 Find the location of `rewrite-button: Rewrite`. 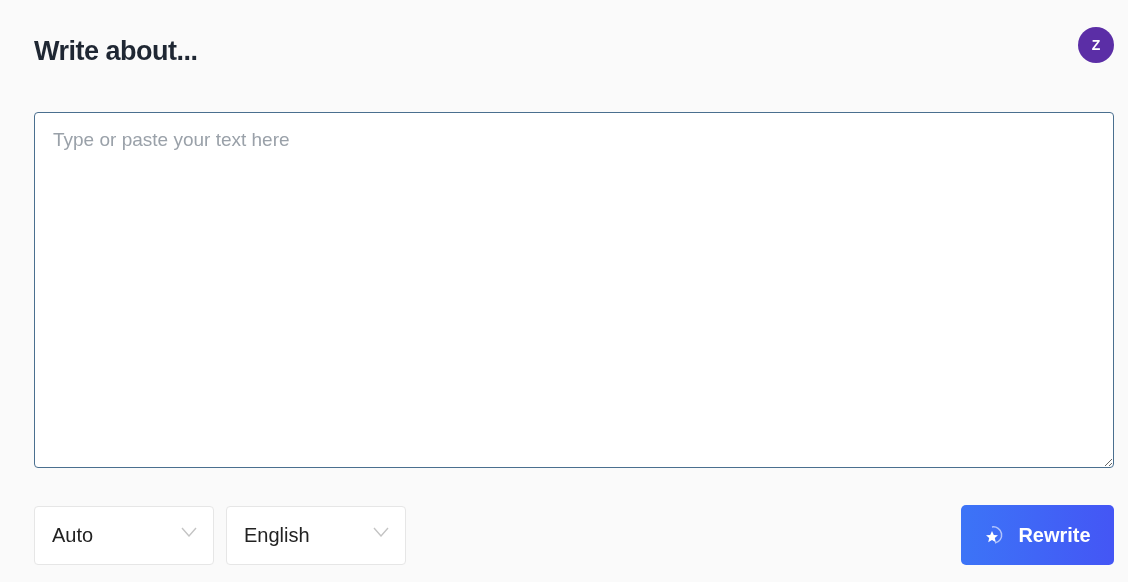

rewrite-button: Rewrite is located at coordinates (1037, 535).